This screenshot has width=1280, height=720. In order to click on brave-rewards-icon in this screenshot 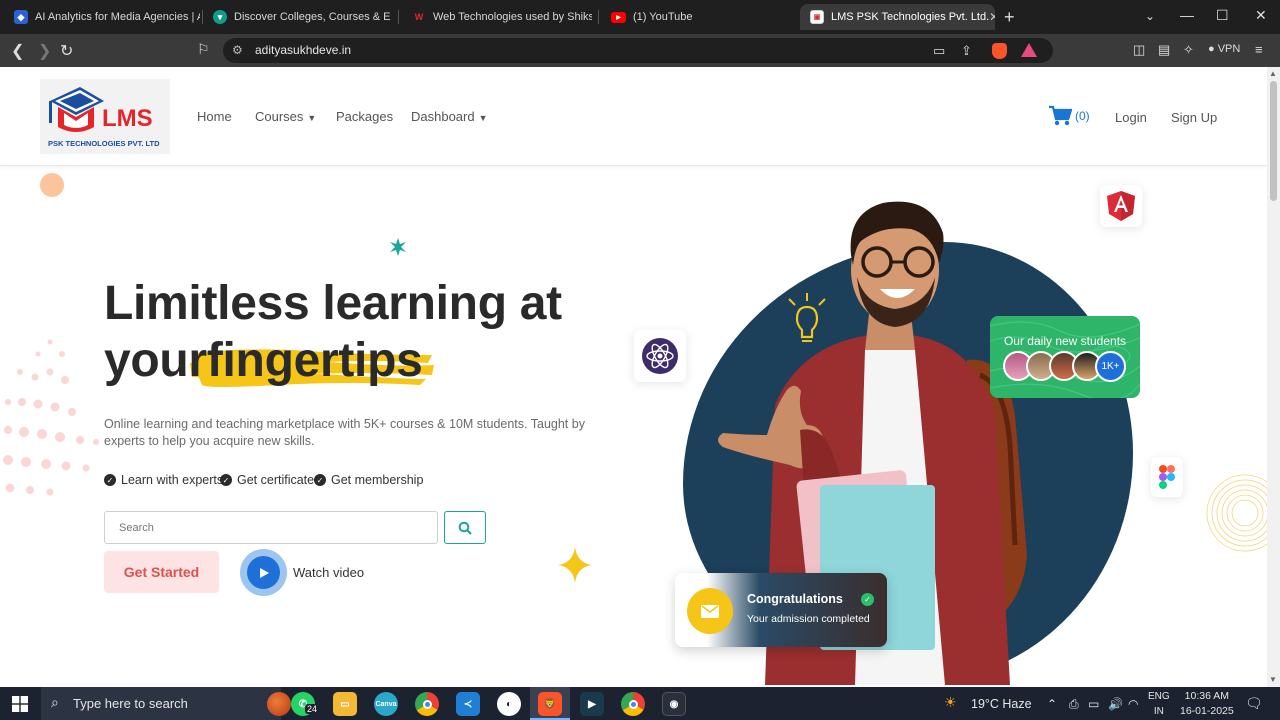, I will do `click(1029, 50)`.